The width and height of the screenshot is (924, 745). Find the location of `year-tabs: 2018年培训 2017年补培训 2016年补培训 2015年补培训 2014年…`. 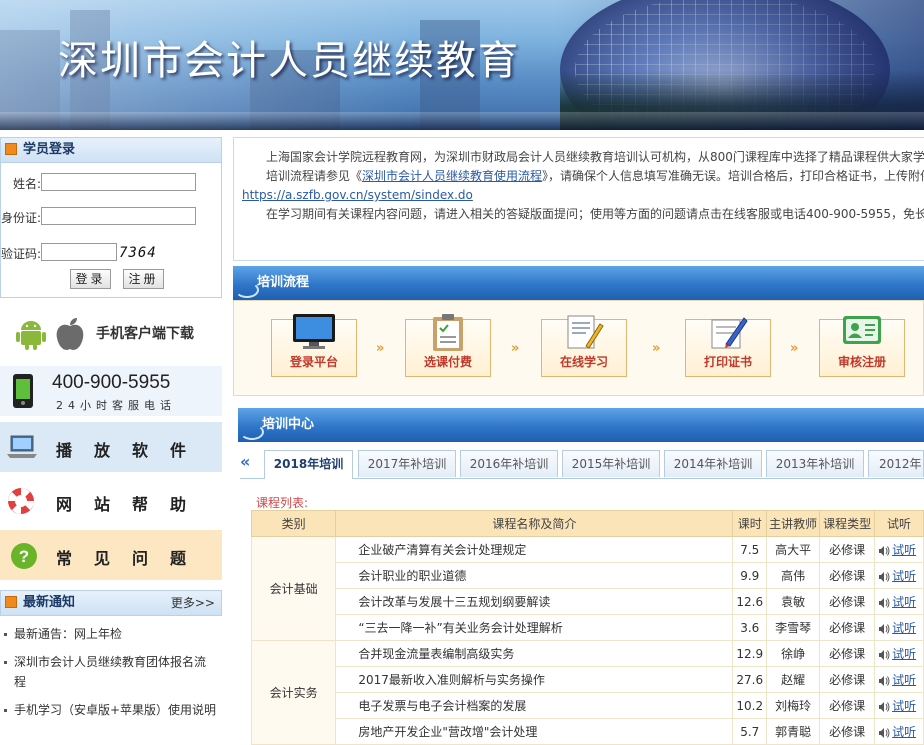

year-tabs: 2018年培训 2017年补培训 2016年补培训 2015年补培训 2014年… is located at coordinates (582, 463).